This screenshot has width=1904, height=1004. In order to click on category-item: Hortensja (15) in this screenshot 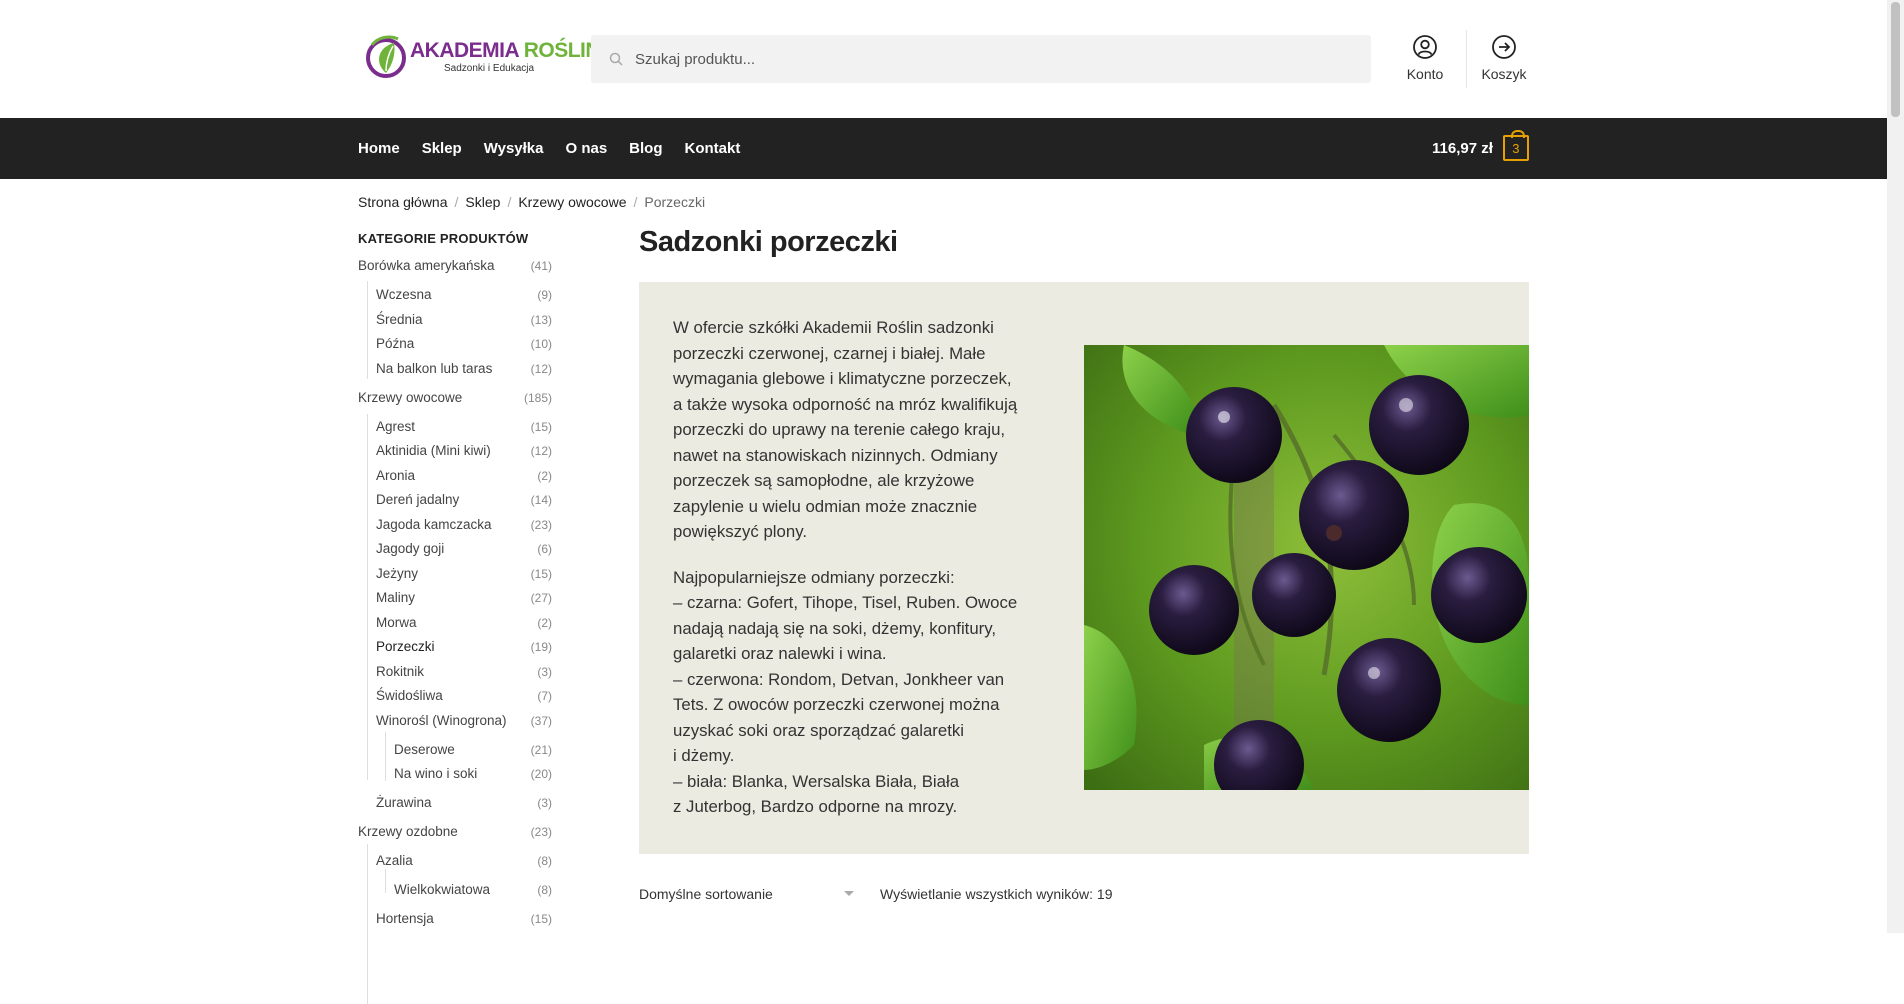, I will do `click(455, 921)`.